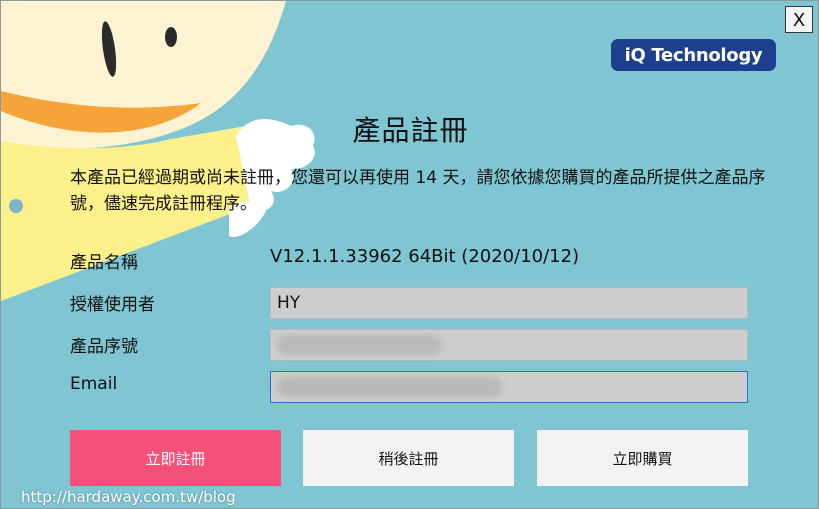 This screenshot has width=819, height=509. I want to click on user-input, so click(509, 303).